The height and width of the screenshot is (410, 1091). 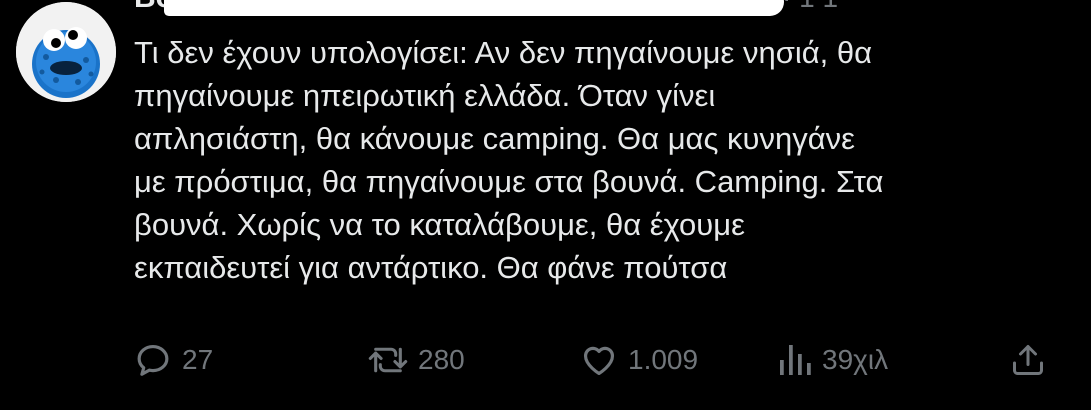 I want to click on avatar-image, so click(x=66, y=52).